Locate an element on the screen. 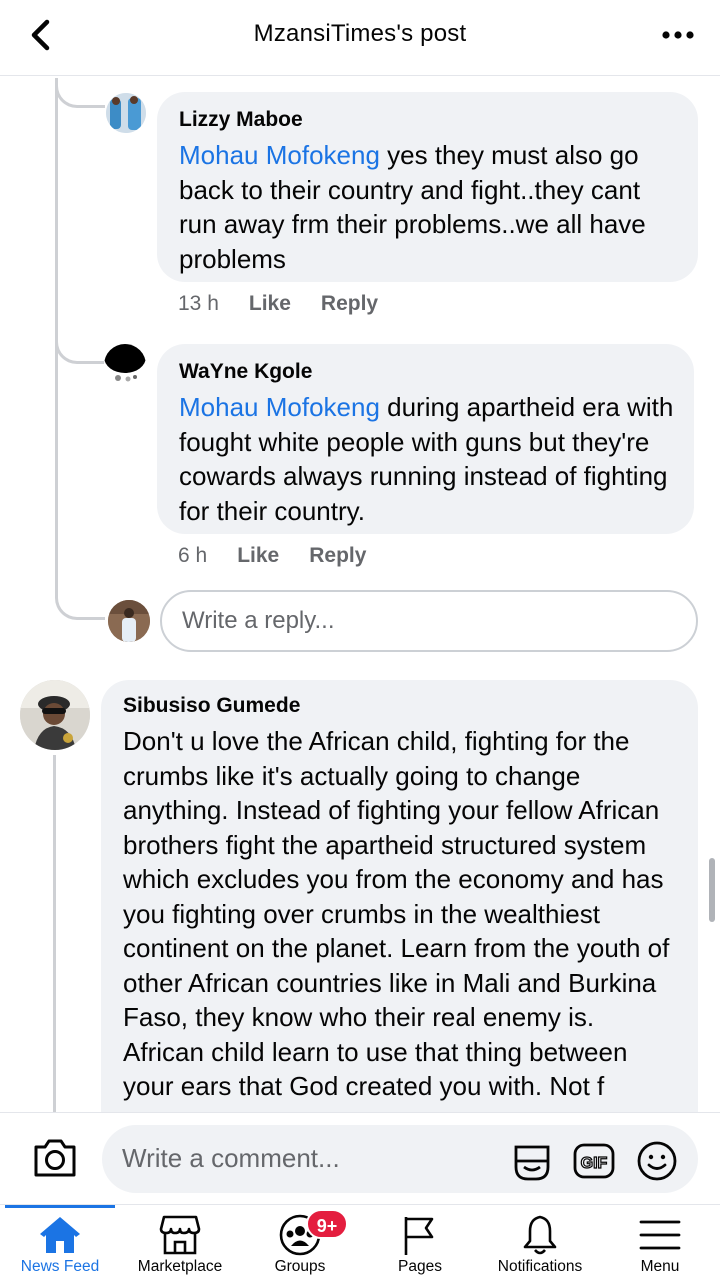 The height and width of the screenshot is (1280, 720). nav-marketplace: Marketplace is located at coordinates (180, 1242).